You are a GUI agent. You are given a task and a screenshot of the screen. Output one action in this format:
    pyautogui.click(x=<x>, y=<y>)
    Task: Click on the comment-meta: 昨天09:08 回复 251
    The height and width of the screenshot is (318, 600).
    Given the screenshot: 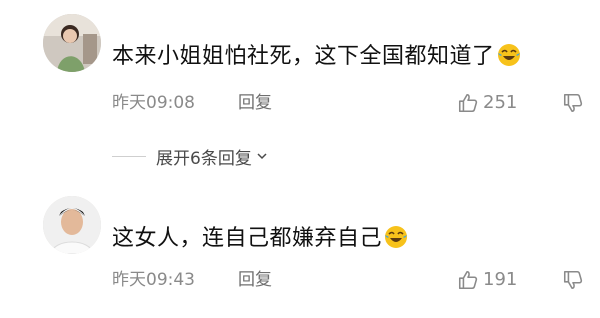 What is the action you would take?
    pyautogui.click(x=356, y=103)
    